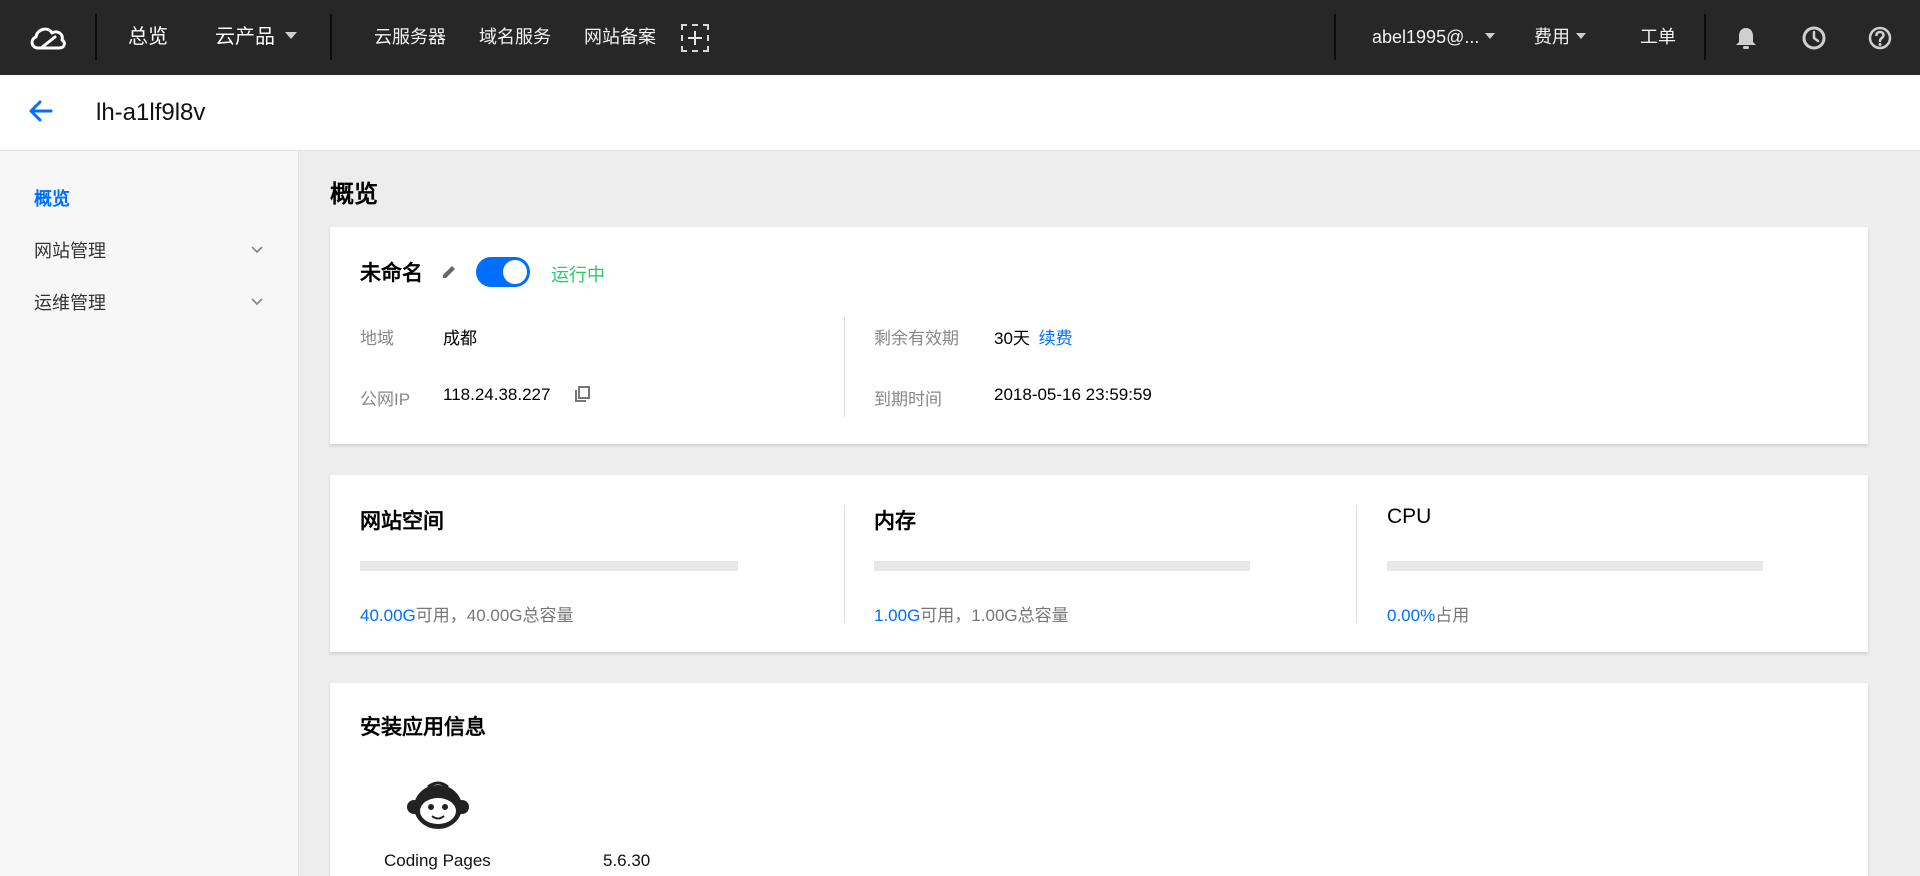 The height and width of the screenshot is (876, 1920). I want to click on apps-section-title: 安装应用信息, so click(423, 727).